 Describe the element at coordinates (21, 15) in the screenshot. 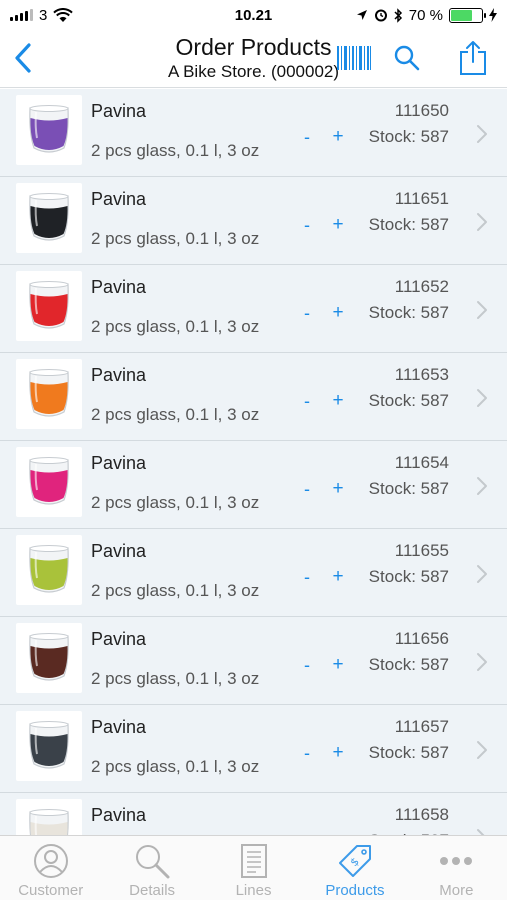

I see `signal-strength-icon` at that location.